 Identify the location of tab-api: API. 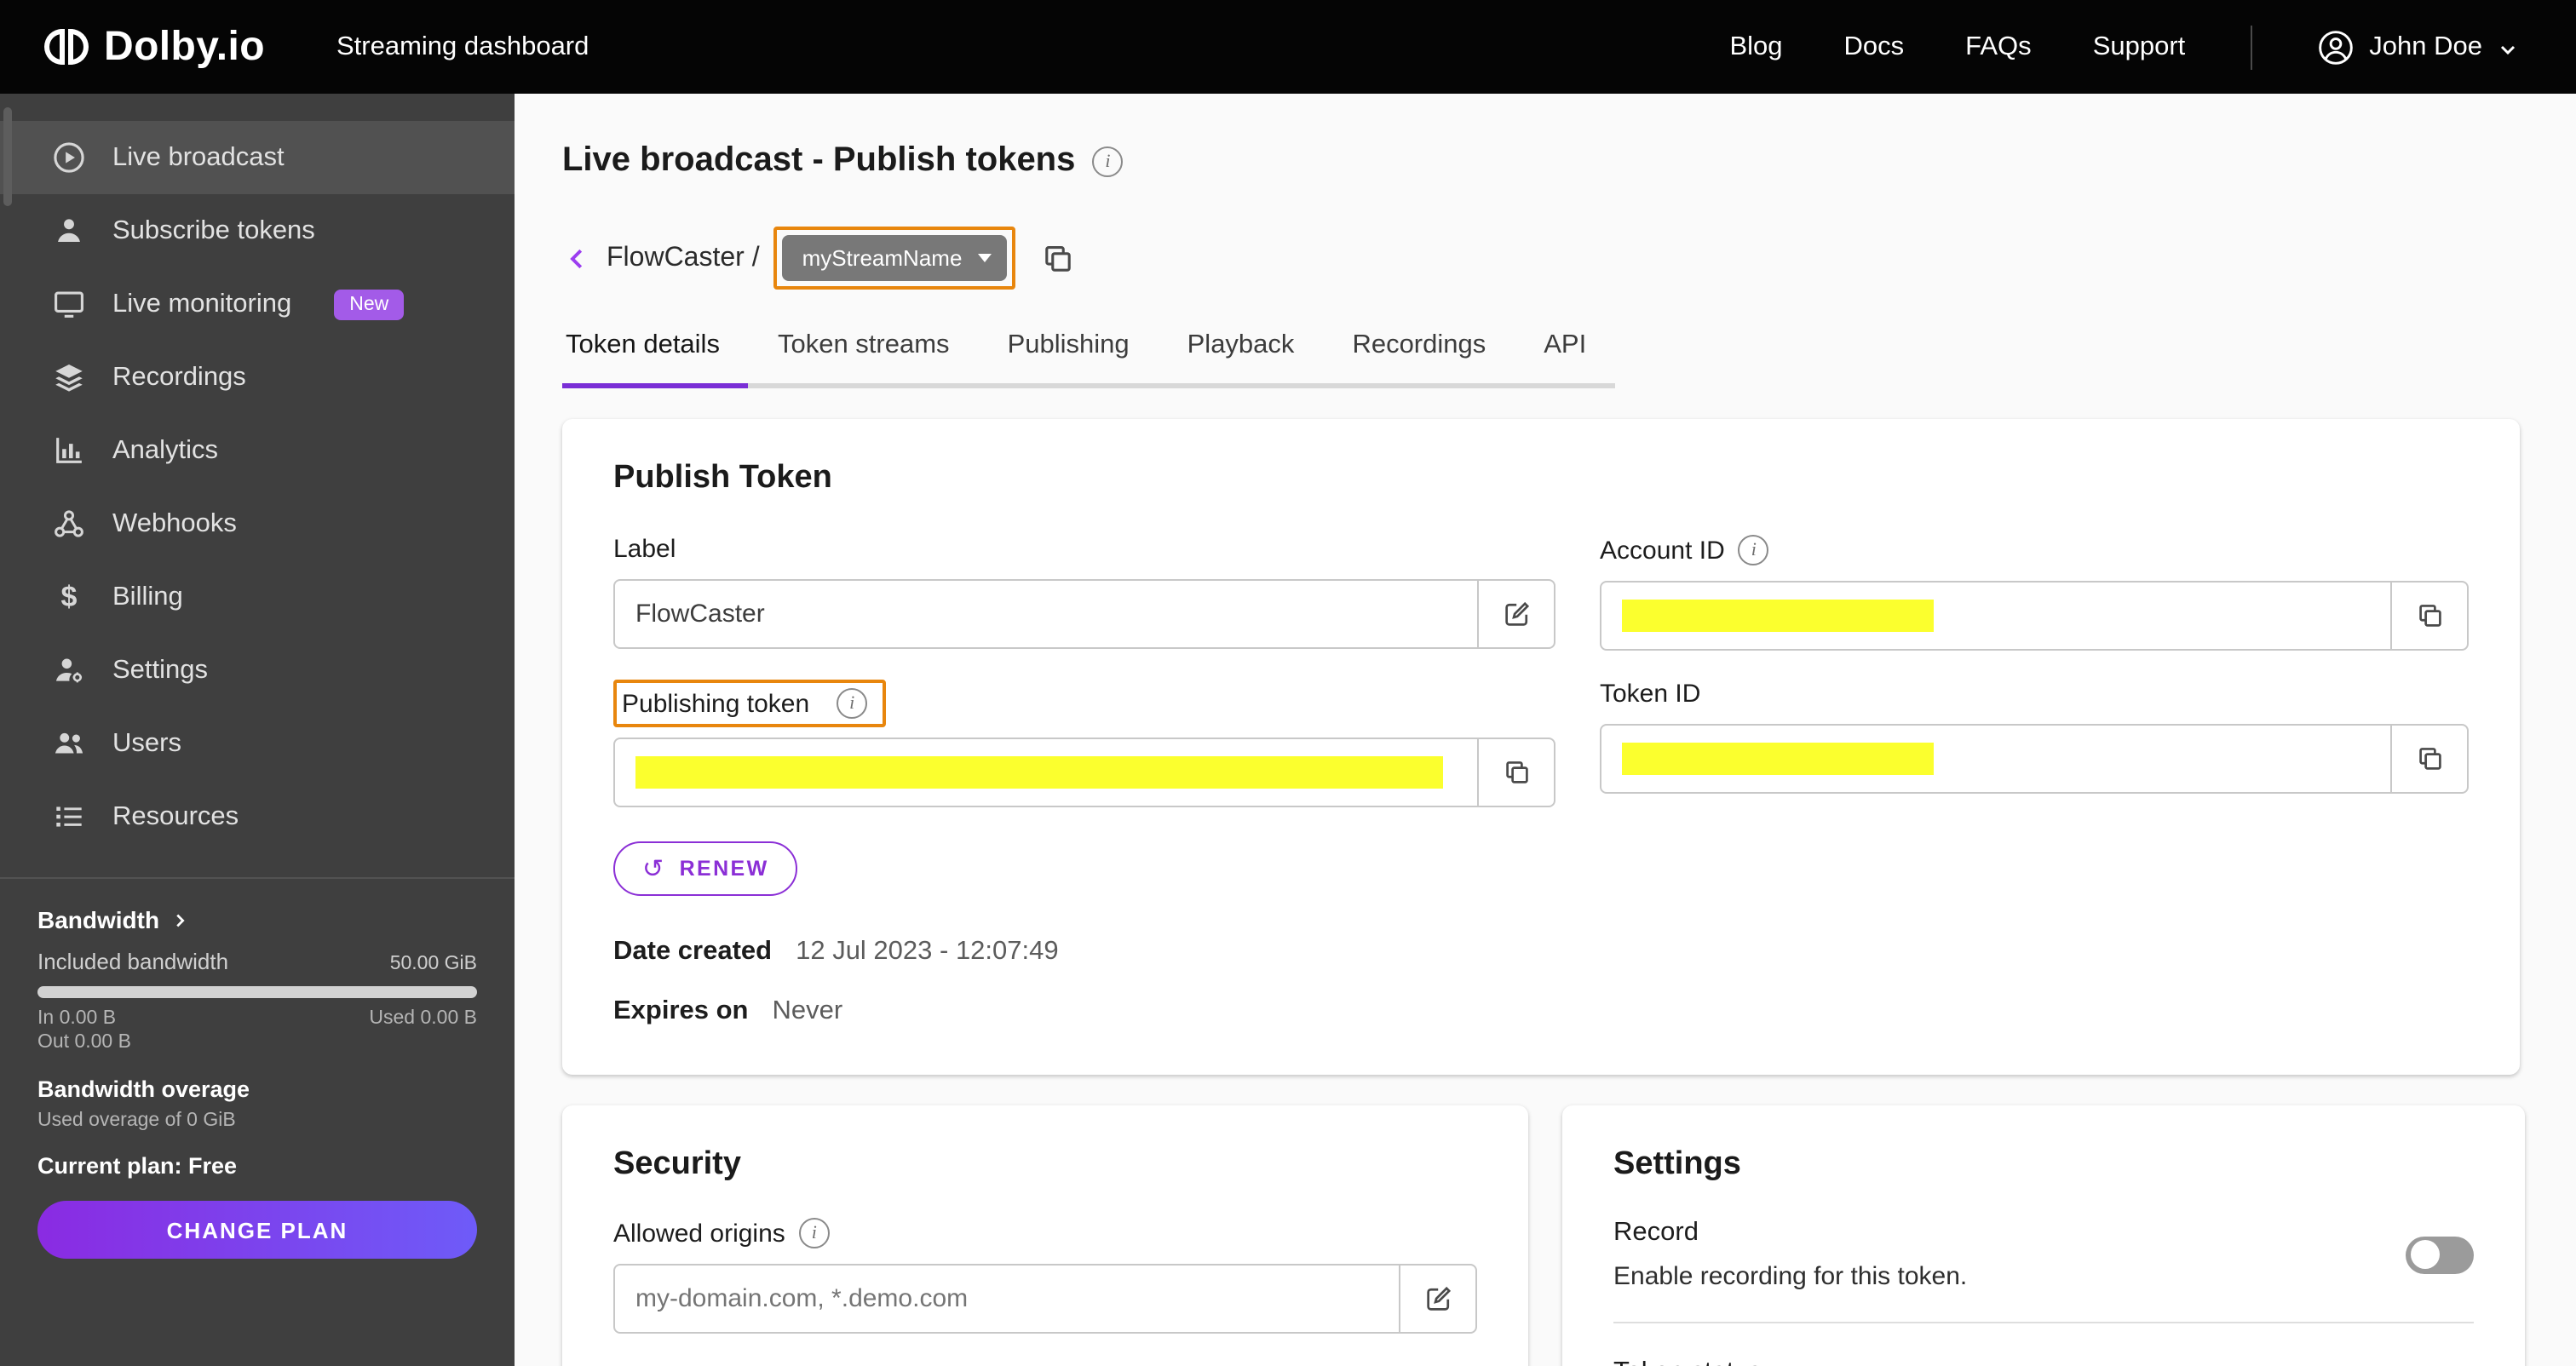
(1565, 359).